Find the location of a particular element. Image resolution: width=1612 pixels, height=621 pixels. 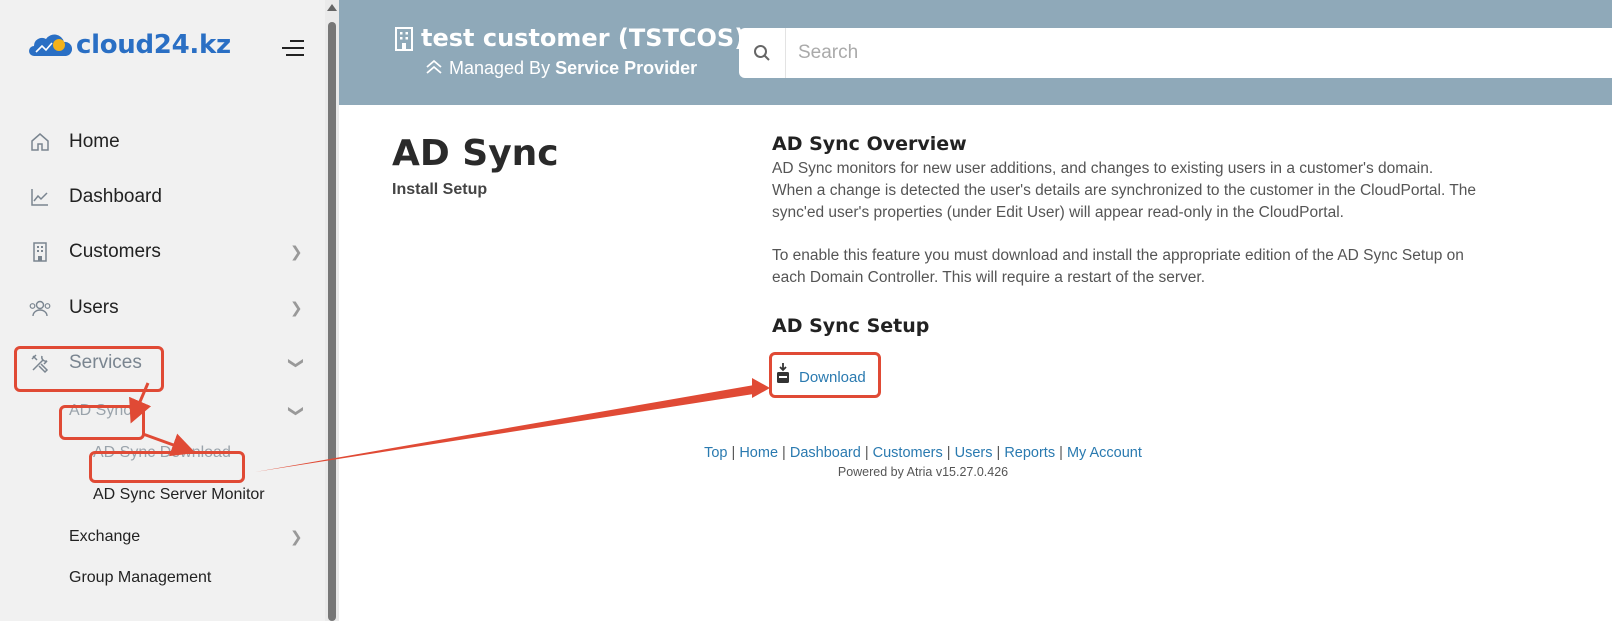

users-icon is located at coordinates (40, 308).